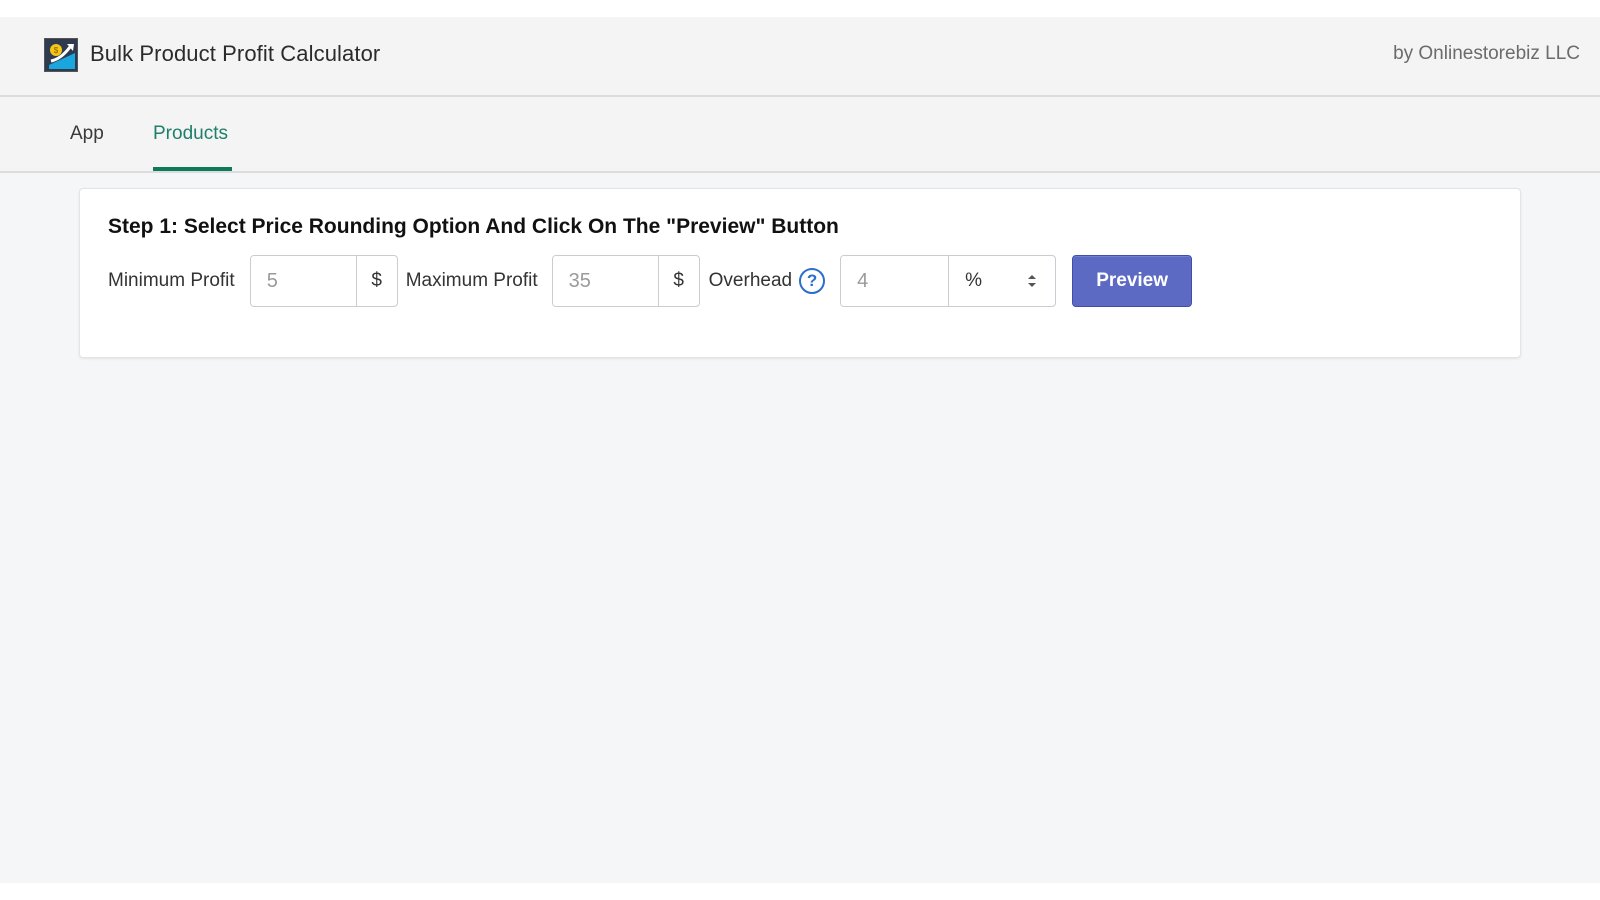 Image resolution: width=1600 pixels, height=900 pixels. Describe the element at coordinates (678, 281) in the screenshot. I see `max-profit-currency: $` at that location.